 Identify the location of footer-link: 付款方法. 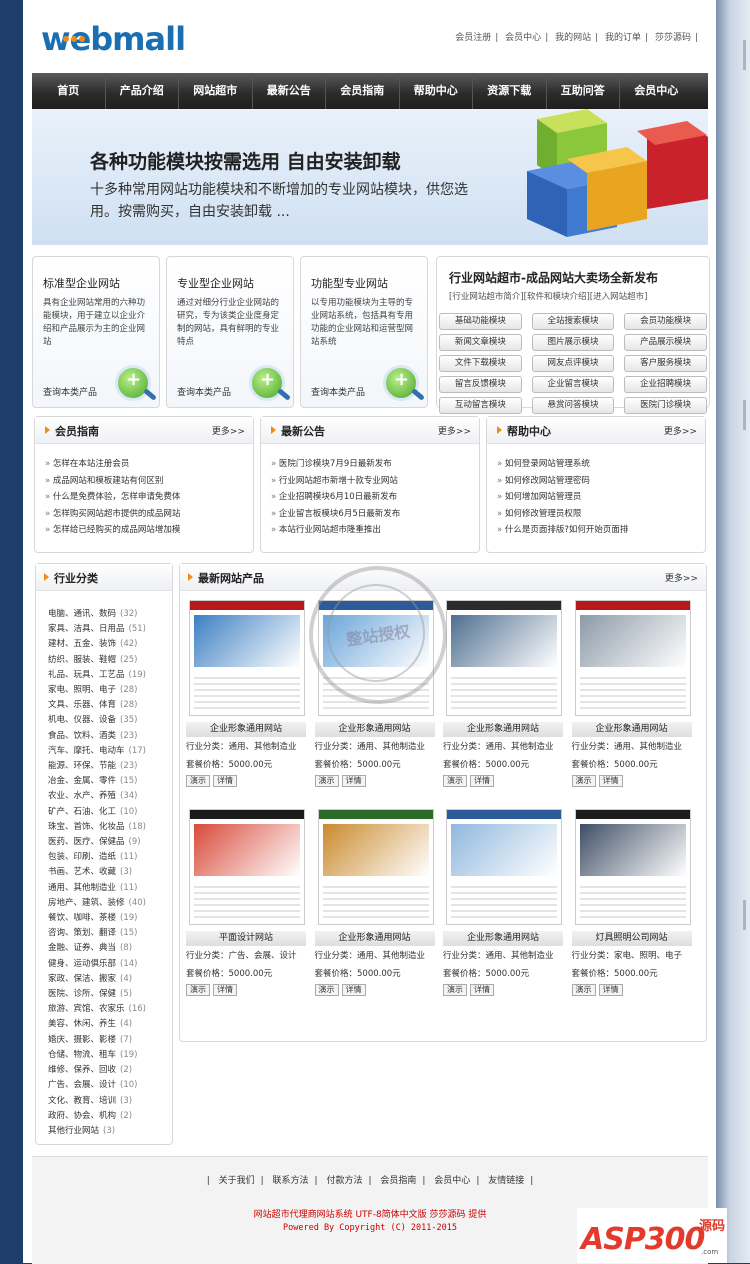
(344, 1181).